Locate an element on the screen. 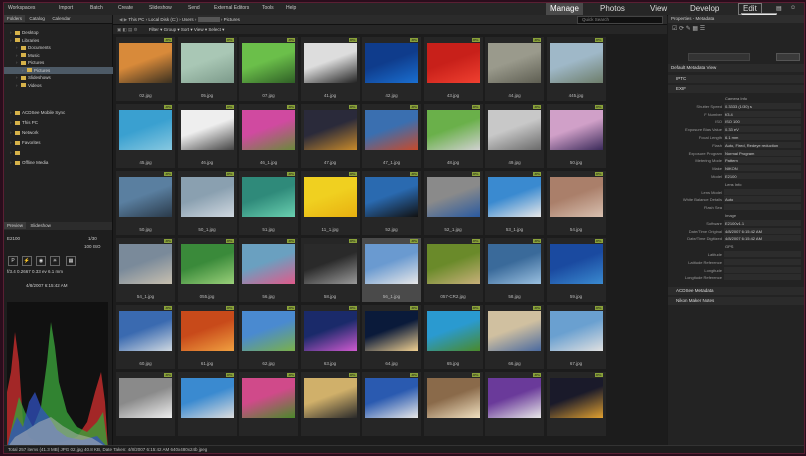 Image resolution: width=806 pixels, height=456 pixels. tree-item: › Desktop is located at coordinates (21, 32).